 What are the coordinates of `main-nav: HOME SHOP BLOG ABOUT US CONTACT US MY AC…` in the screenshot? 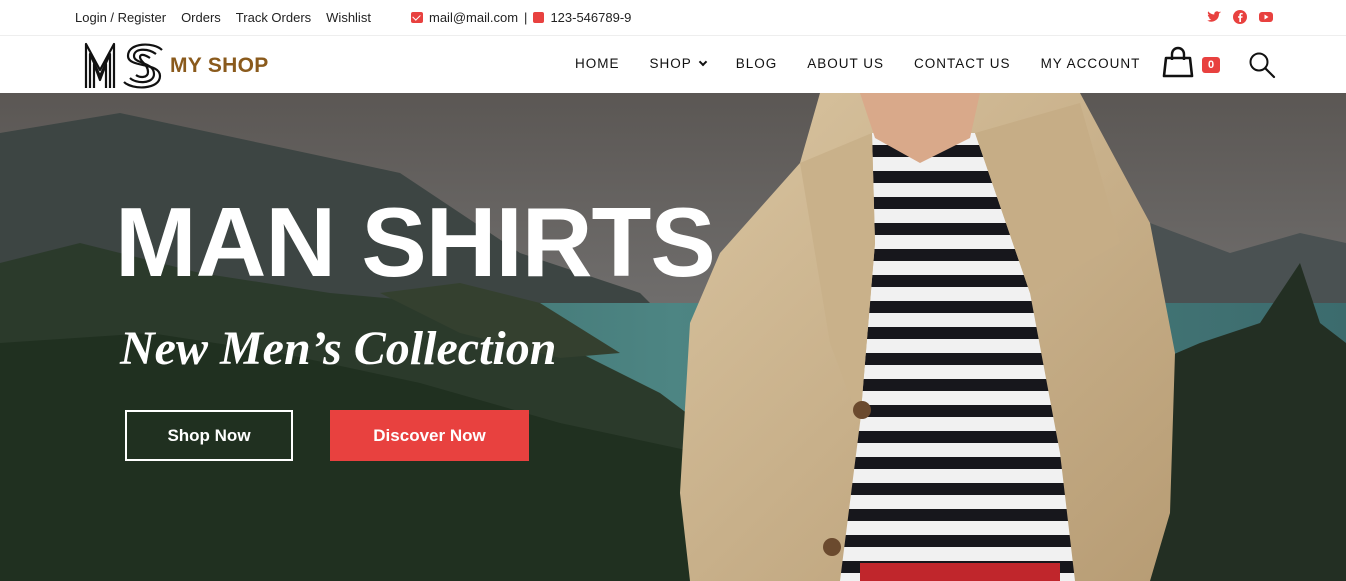 It's located at (857, 63).